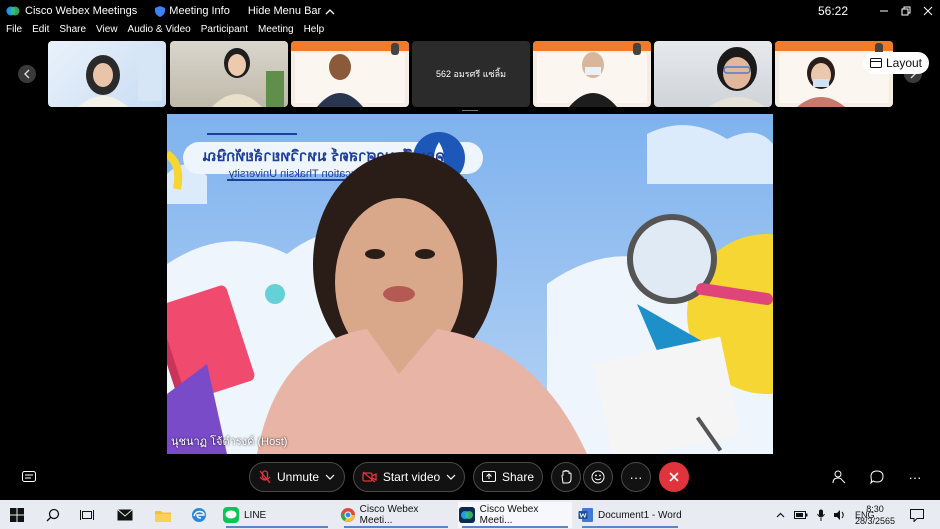  I want to click on panel-more-icon: ···, so click(915, 477).